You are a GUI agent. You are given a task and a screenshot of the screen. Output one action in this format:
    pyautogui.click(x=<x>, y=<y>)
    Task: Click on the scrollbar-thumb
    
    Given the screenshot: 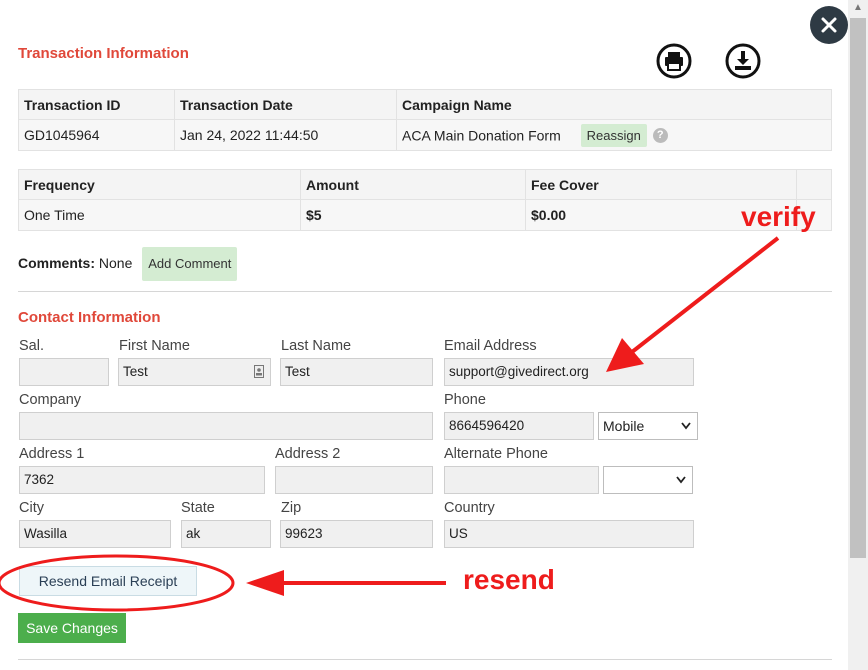 What is the action you would take?
    pyautogui.click(x=858, y=288)
    